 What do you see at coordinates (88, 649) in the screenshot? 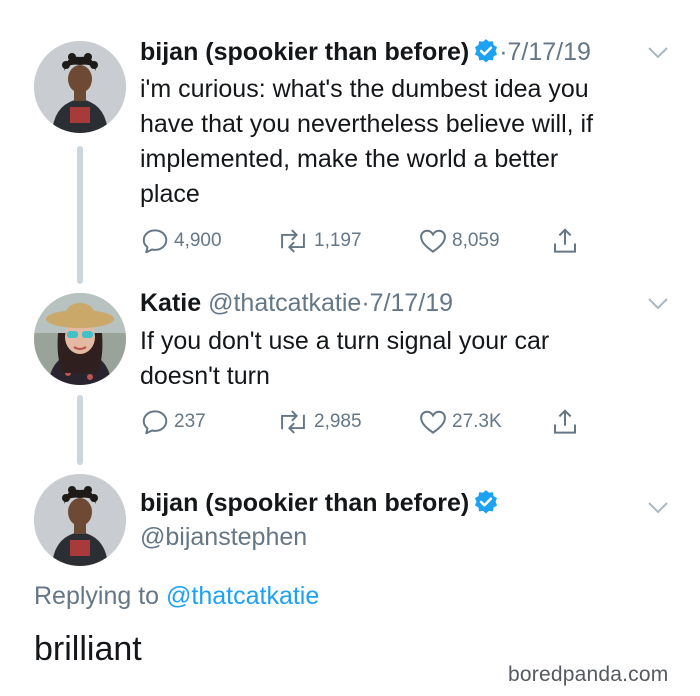
I see `main-tweet-text: brilliant` at bounding box center [88, 649].